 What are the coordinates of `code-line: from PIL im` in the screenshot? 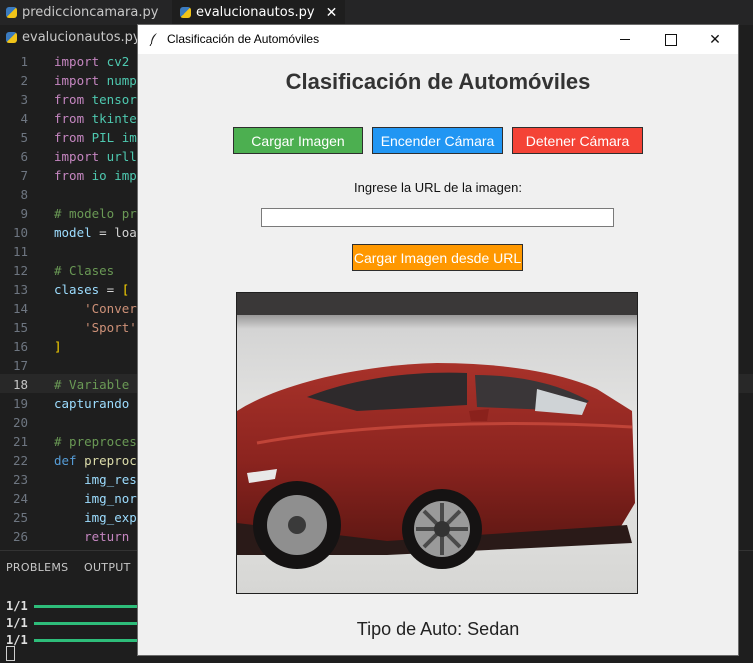 It's located at (95, 137).